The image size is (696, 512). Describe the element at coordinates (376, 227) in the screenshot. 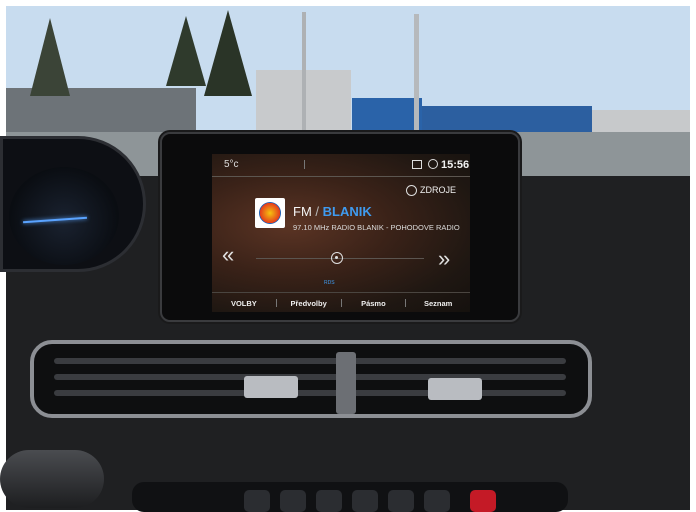

I see `frequency-info: 97.10 MHz RADIO BLANIK - POHODOVE RADIO` at that location.